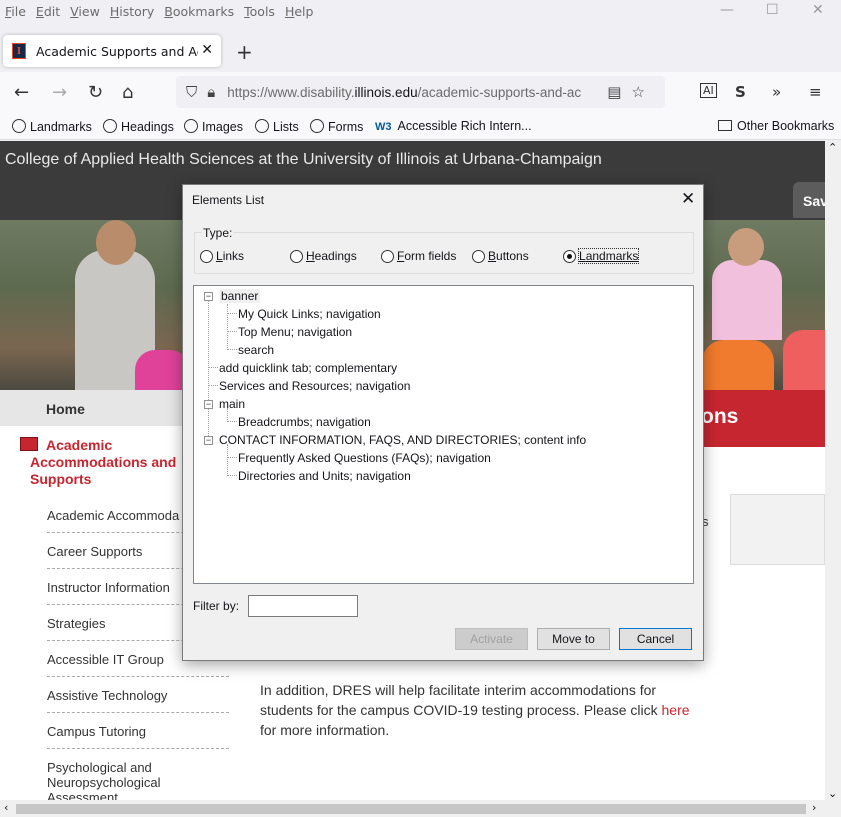 The image size is (841, 817). Describe the element at coordinates (637, 92) in the screenshot. I see `bookmark-star-icon: ☆` at that location.